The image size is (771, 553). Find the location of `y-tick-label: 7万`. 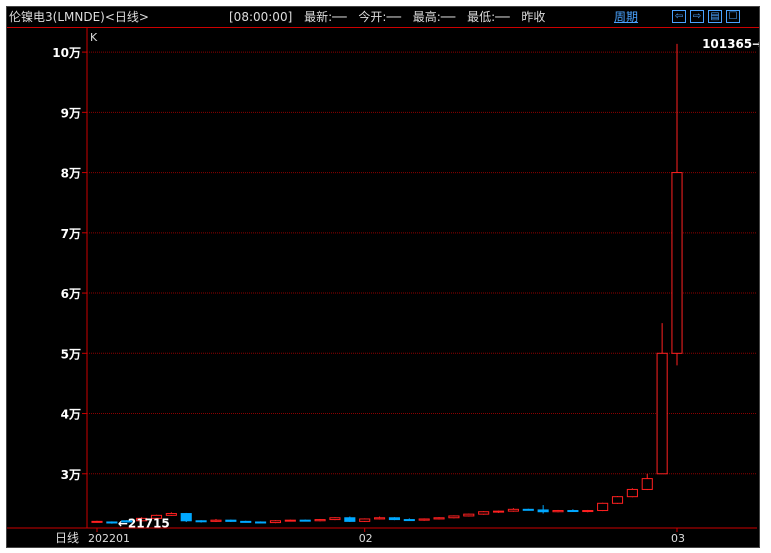

y-tick-label: 7万 is located at coordinates (71, 234).